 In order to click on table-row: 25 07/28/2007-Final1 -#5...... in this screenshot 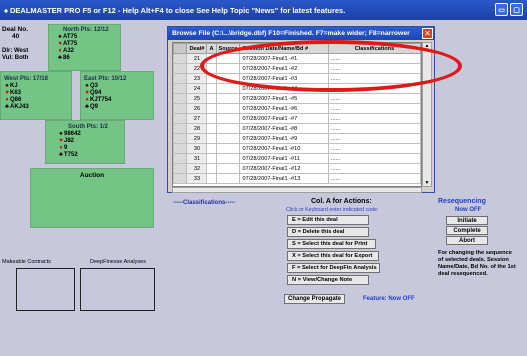, I will do `click(297, 98)`.